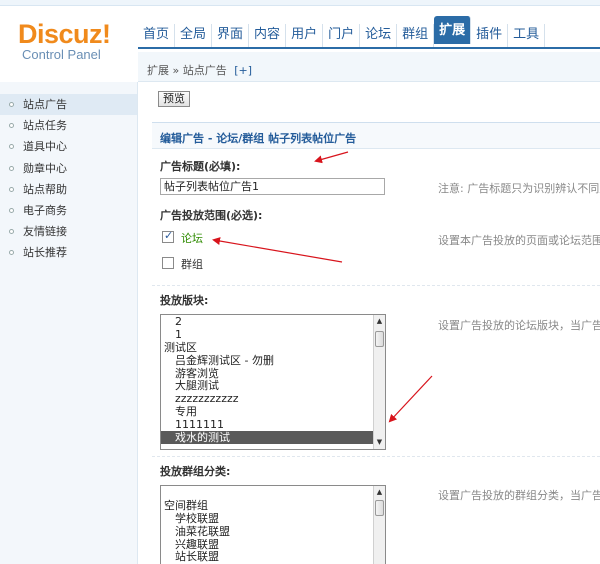 The image size is (600, 564). Describe the element at coordinates (410, 399) in the screenshot. I see `arrow-to-forum-list` at that location.